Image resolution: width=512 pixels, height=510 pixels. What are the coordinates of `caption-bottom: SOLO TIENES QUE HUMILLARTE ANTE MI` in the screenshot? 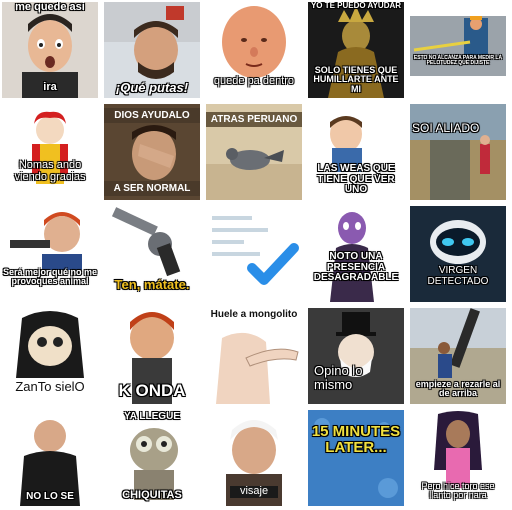 It's located at (356, 79).